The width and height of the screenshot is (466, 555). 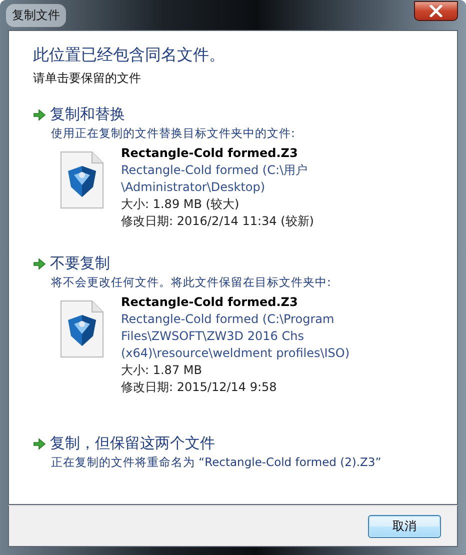 I want to click on file-path: \Administrator\Desktop), so click(x=193, y=187).